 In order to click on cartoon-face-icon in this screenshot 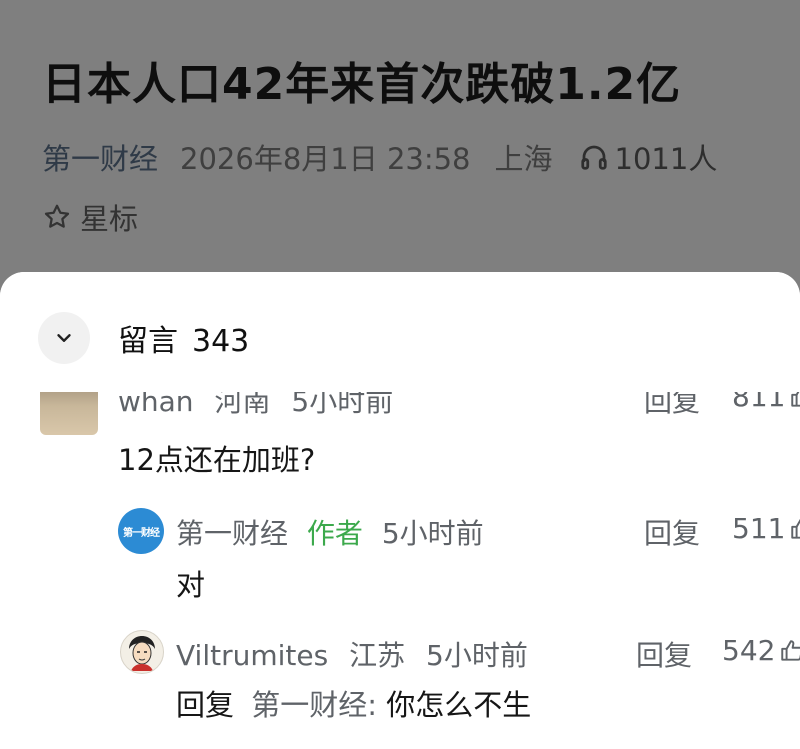, I will do `click(142, 653)`.